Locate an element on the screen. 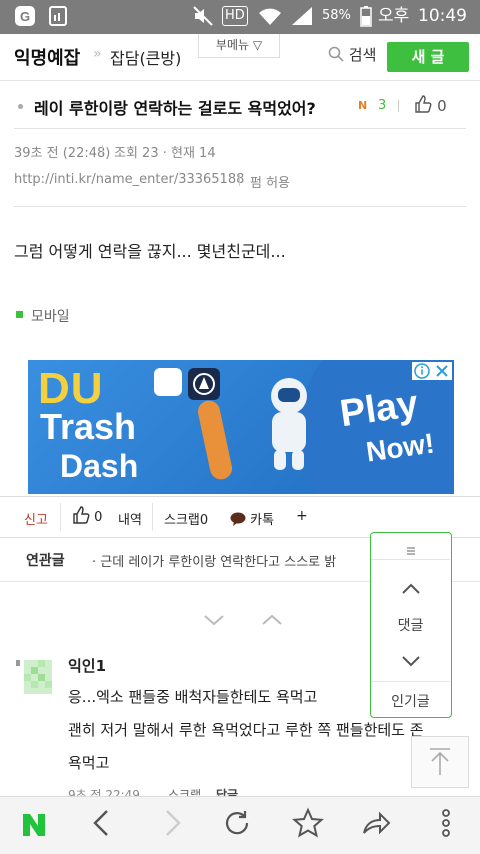  signal-g-icon: G is located at coordinates (25, 16).